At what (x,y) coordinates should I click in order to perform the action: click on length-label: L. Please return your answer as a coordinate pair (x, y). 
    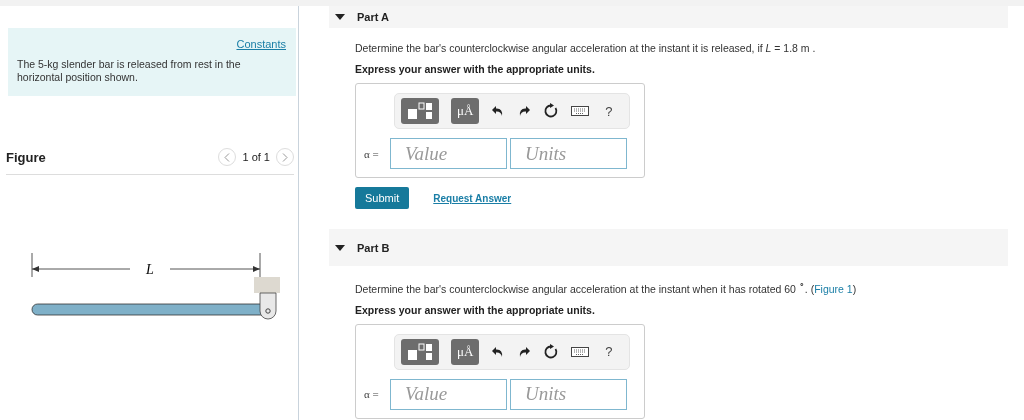
    Looking at the image, I should click on (150, 269).